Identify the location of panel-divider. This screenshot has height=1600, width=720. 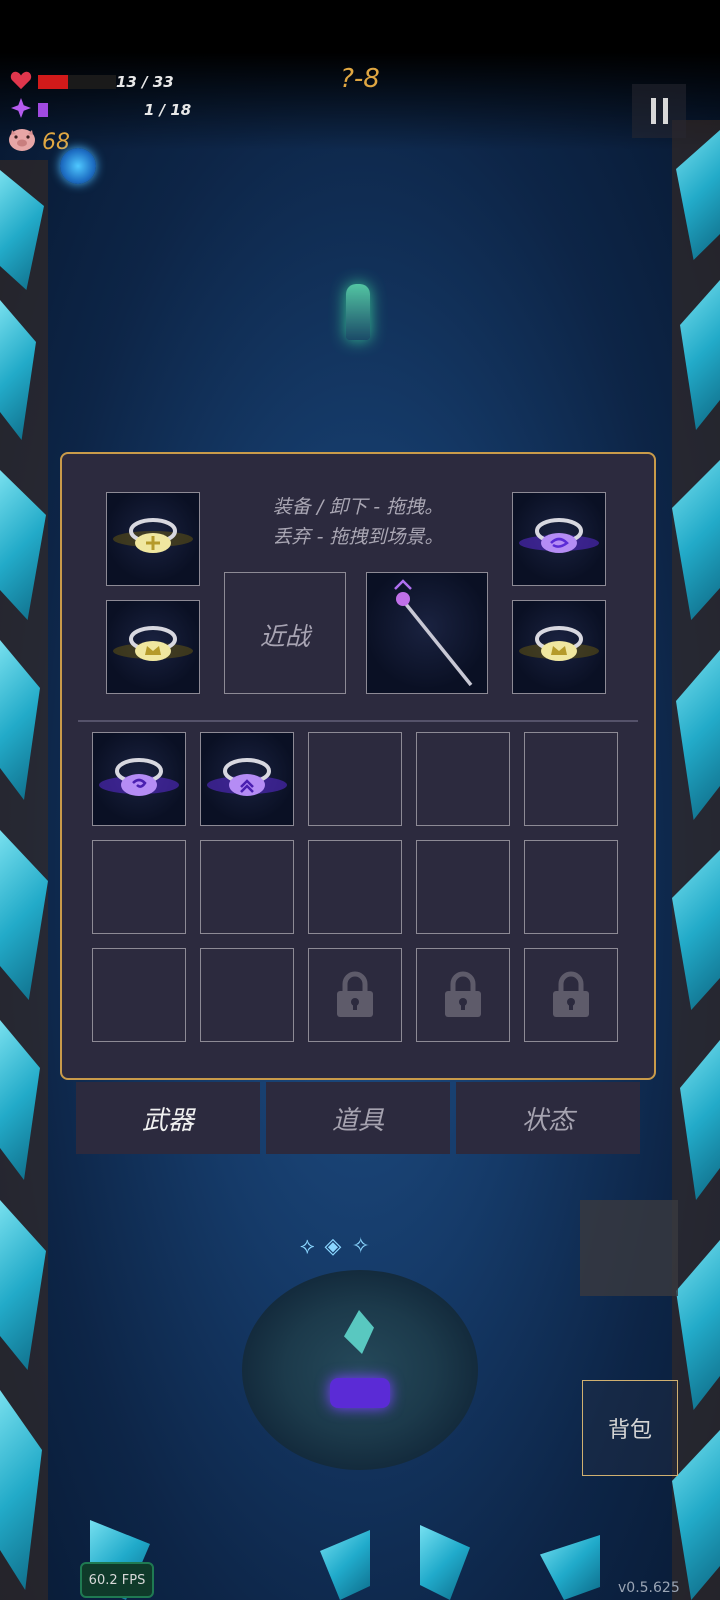
(358, 721).